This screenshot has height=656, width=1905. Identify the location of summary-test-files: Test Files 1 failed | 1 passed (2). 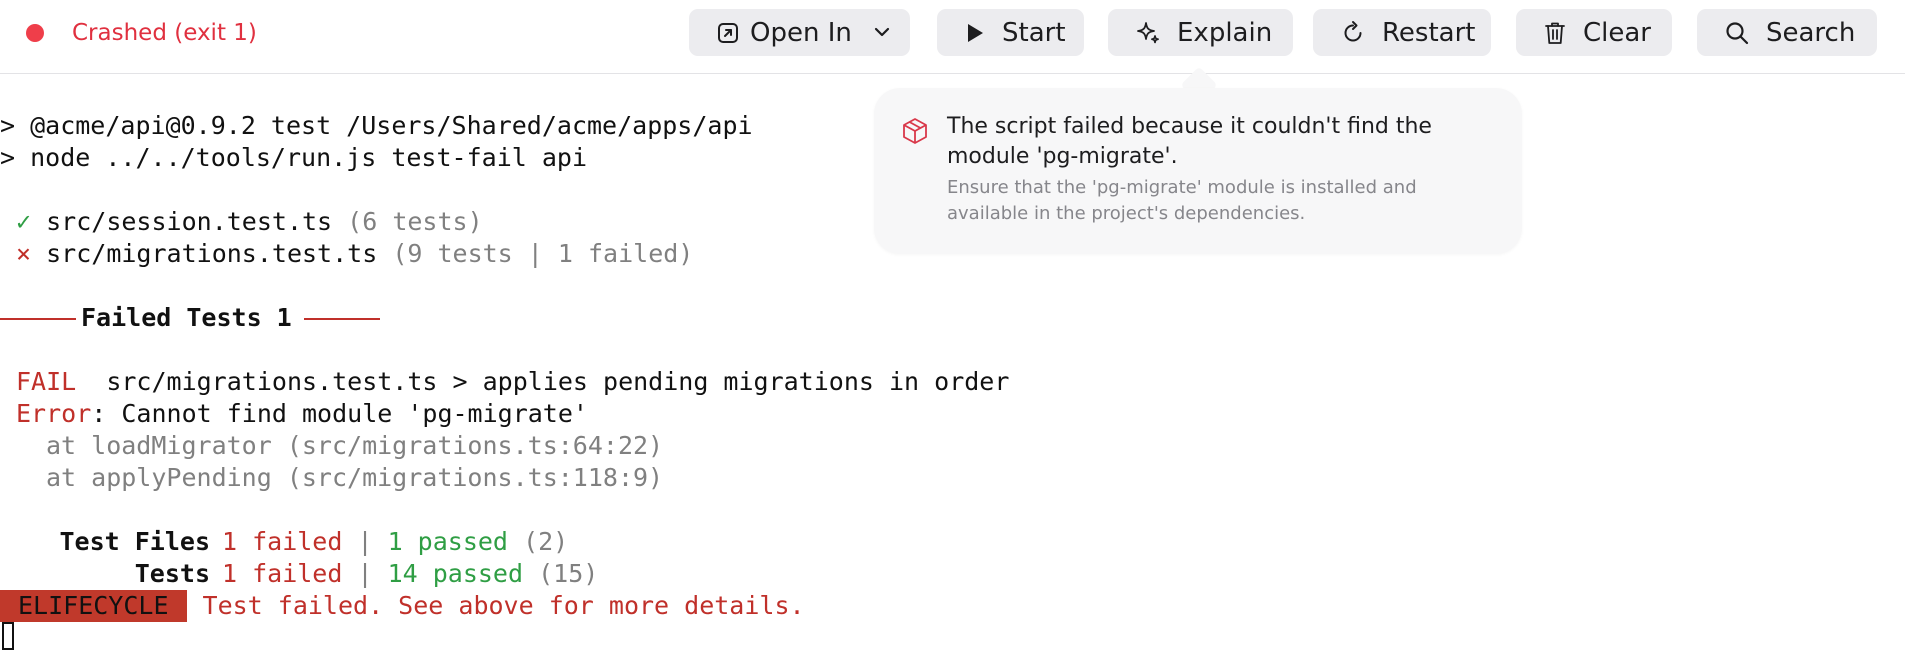
(292, 542).